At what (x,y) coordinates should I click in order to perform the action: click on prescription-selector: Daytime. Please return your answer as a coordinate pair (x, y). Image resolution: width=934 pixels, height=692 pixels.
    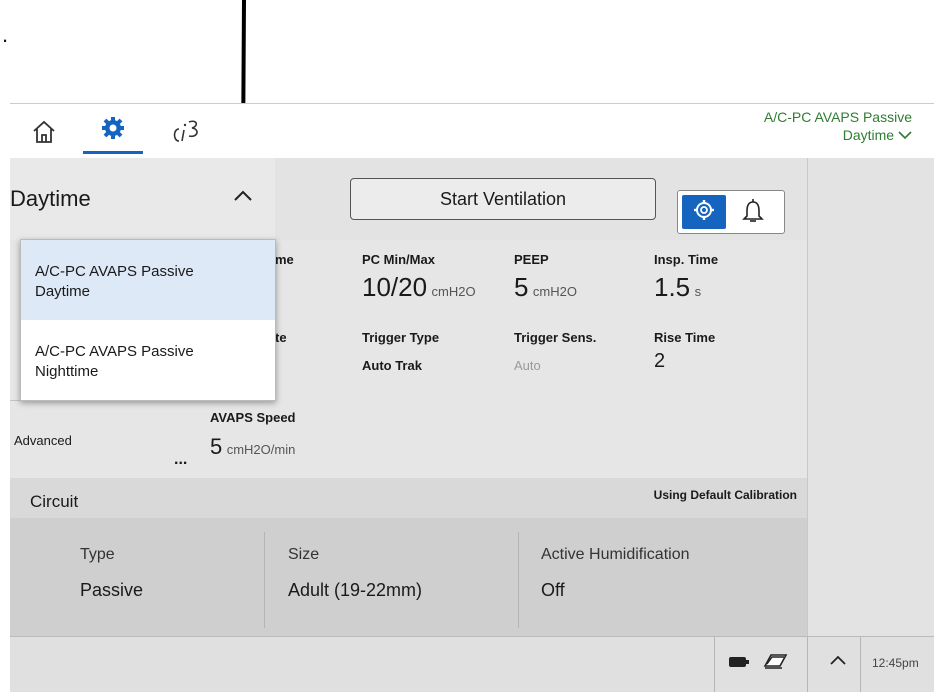
    Looking at the image, I should click on (143, 199).